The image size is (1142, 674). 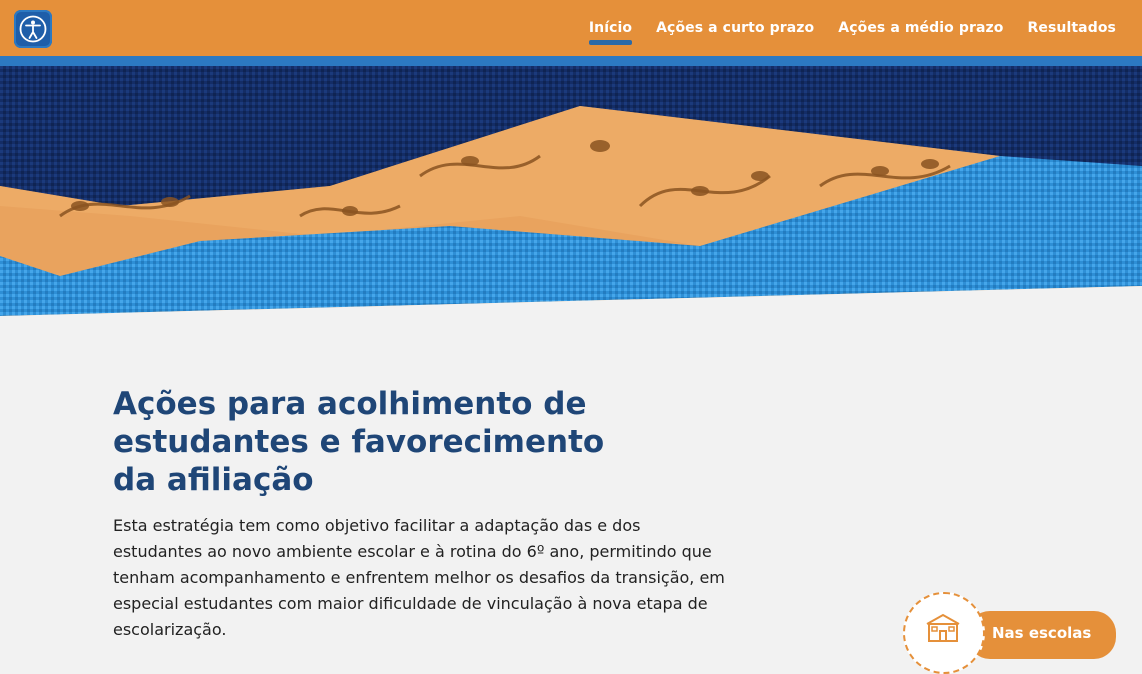 I want to click on page-title-line-1: Ações para acolhimento de, so click(x=350, y=404).